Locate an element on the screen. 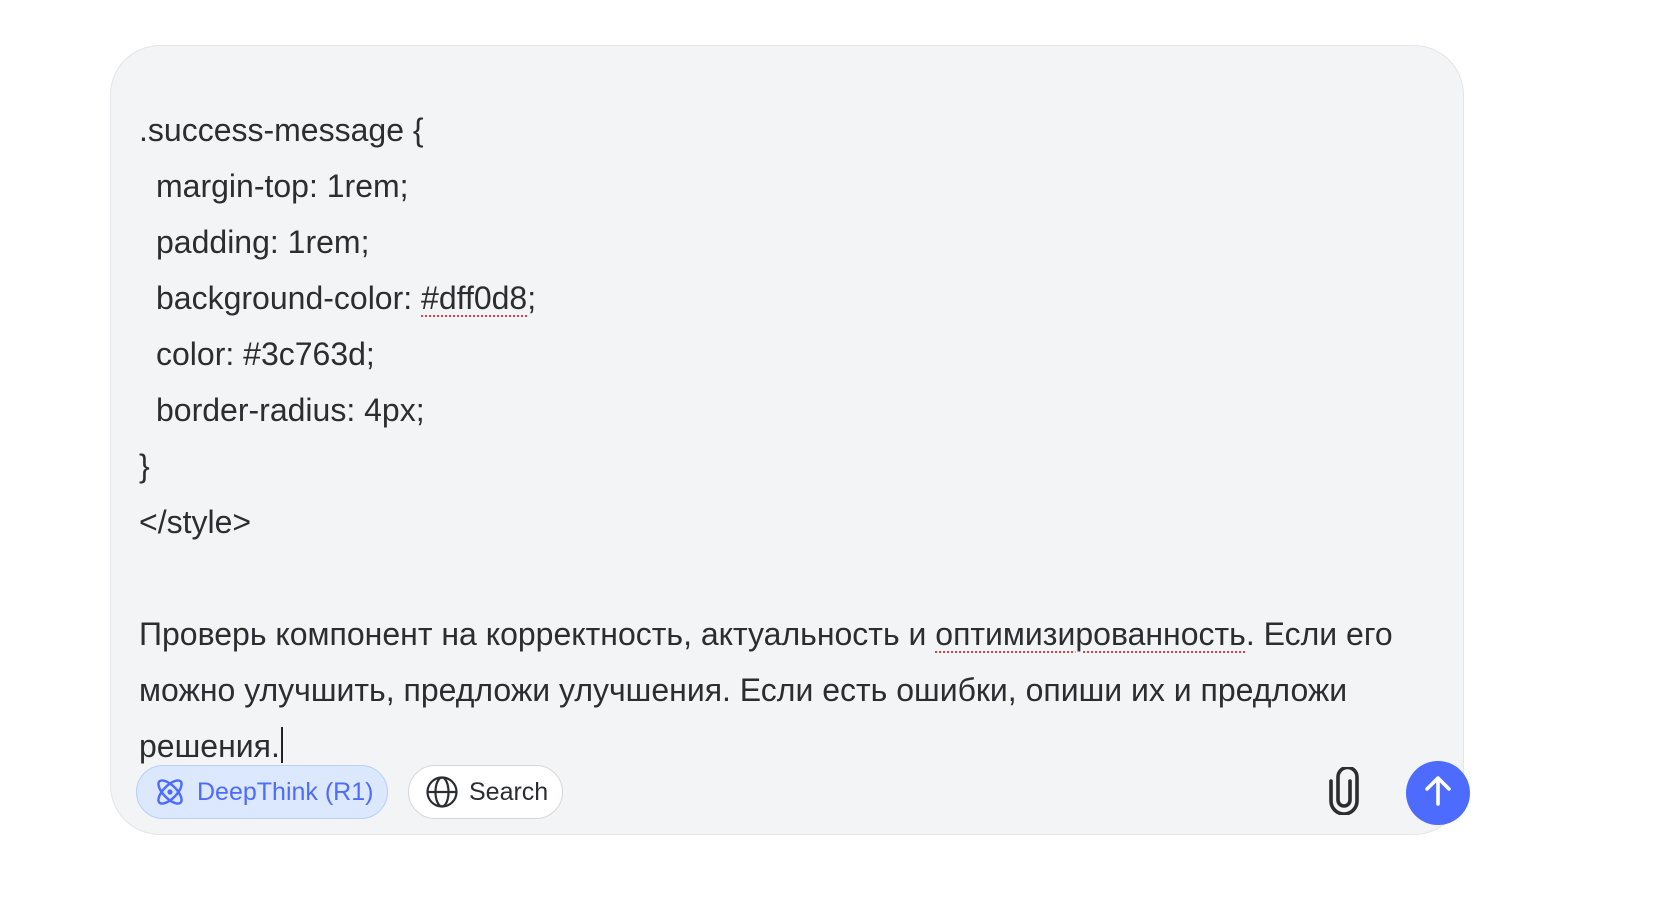 This screenshot has width=1660, height=918. code-line: } is located at coordinates (144, 466).